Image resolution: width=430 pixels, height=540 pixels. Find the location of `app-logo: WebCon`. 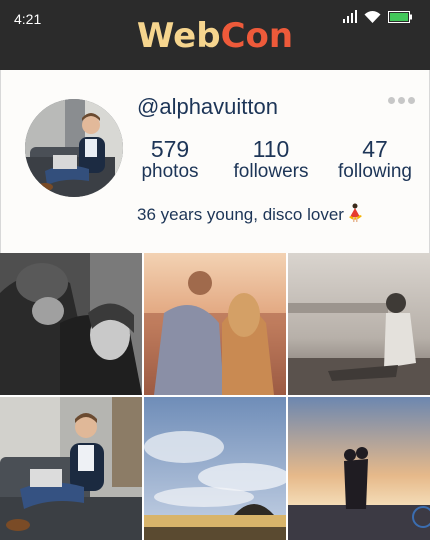

app-logo: WebCon is located at coordinates (215, 38).